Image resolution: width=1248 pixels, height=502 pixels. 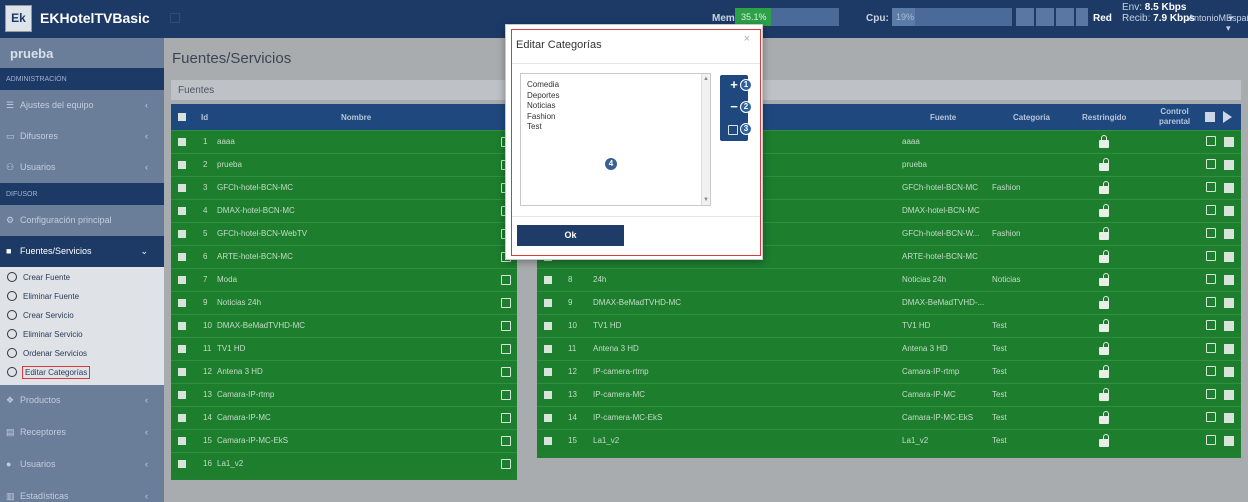 What do you see at coordinates (570, 235) in the screenshot?
I see `ok-button: Ok` at bounding box center [570, 235].